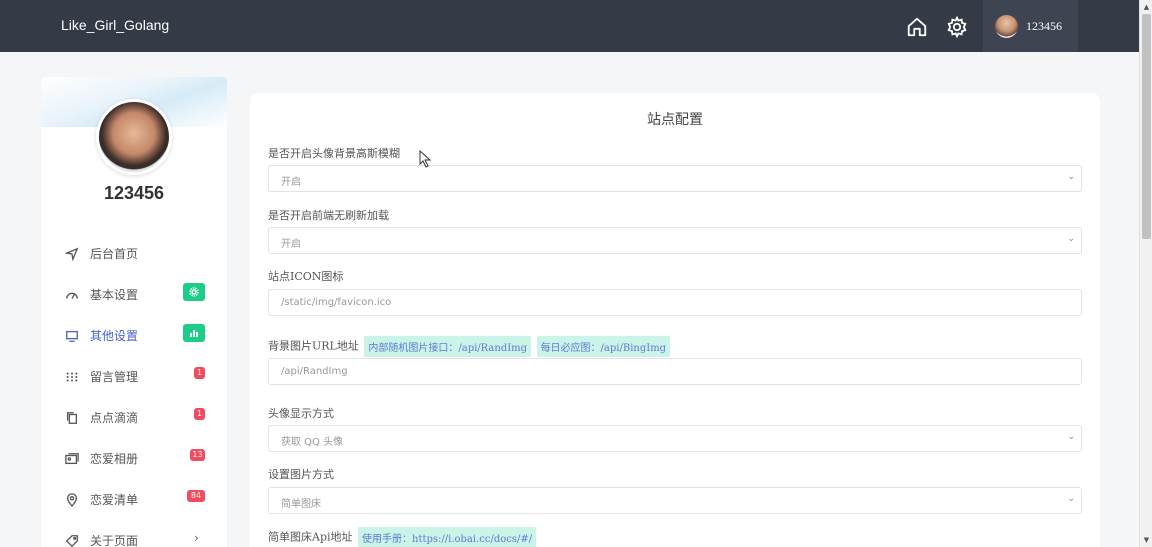  What do you see at coordinates (675, 240) in the screenshot?
I see `no-refresh-select: 开启 ⌄` at bounding box center [675, 240].